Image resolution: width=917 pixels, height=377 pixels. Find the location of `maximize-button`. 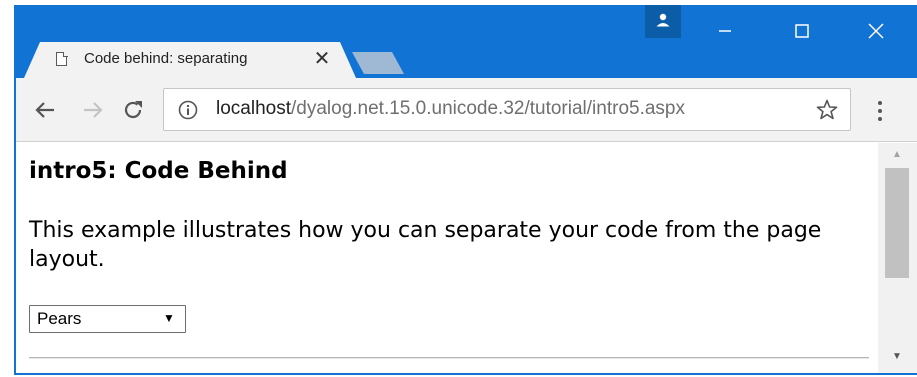

maximize-button is located at coordinates (802, 23).